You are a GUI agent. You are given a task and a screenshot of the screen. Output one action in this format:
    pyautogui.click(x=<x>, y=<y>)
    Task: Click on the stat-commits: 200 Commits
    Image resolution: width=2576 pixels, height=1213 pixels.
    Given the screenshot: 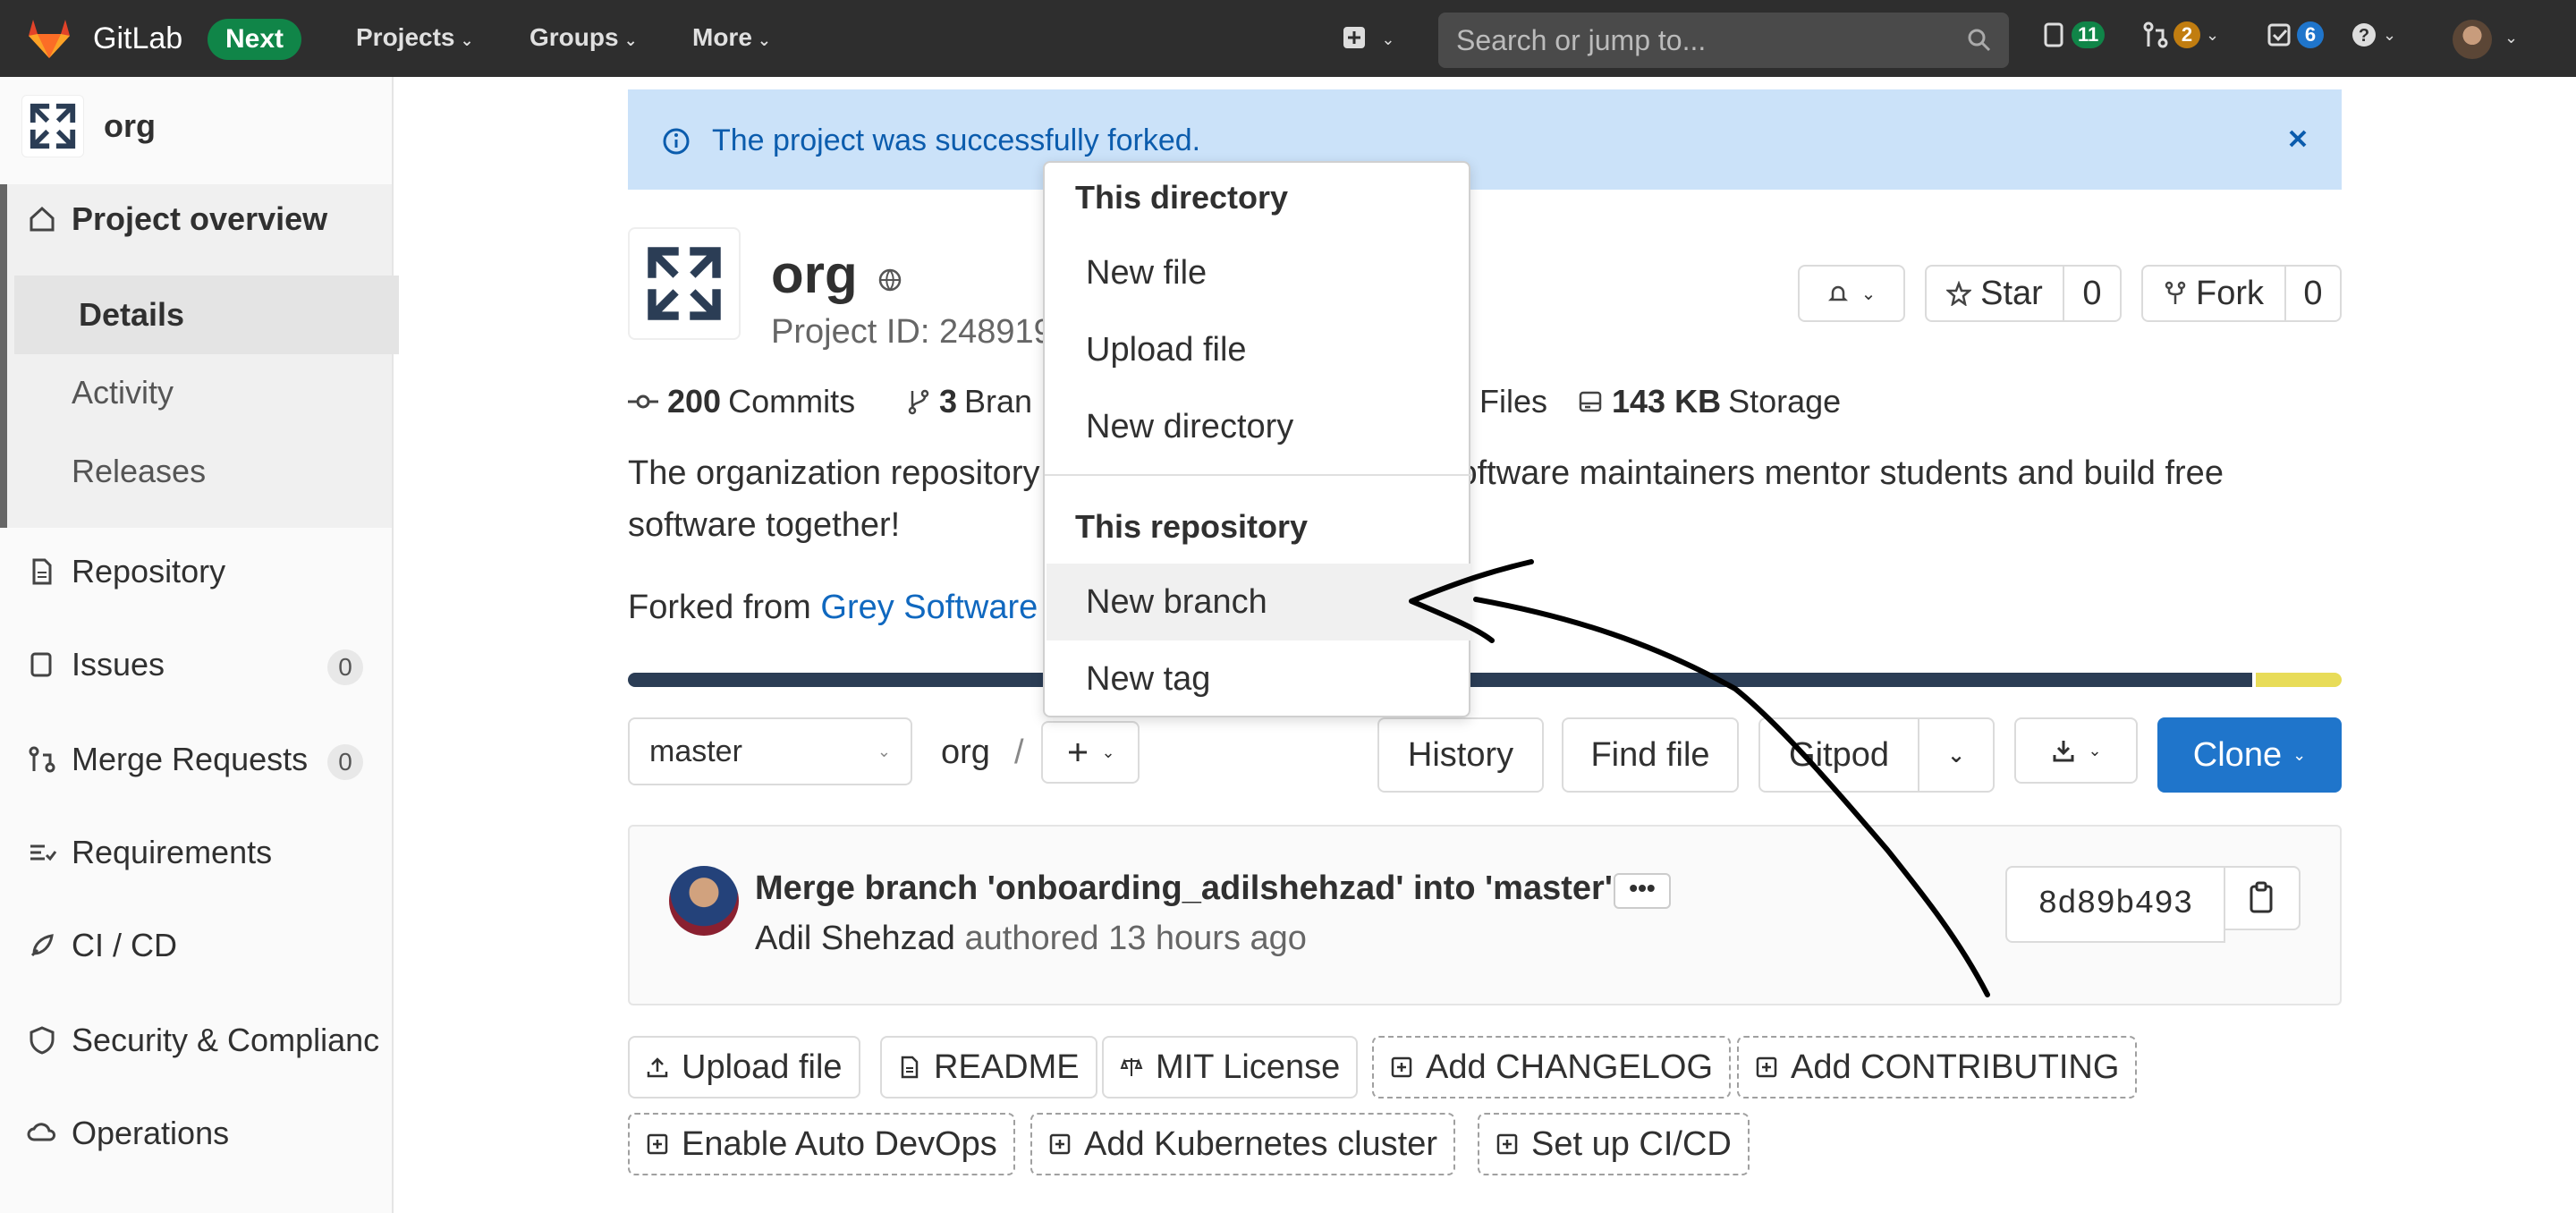 What is the action you would take?
    pyautogui.click(x=741, y=401)
    